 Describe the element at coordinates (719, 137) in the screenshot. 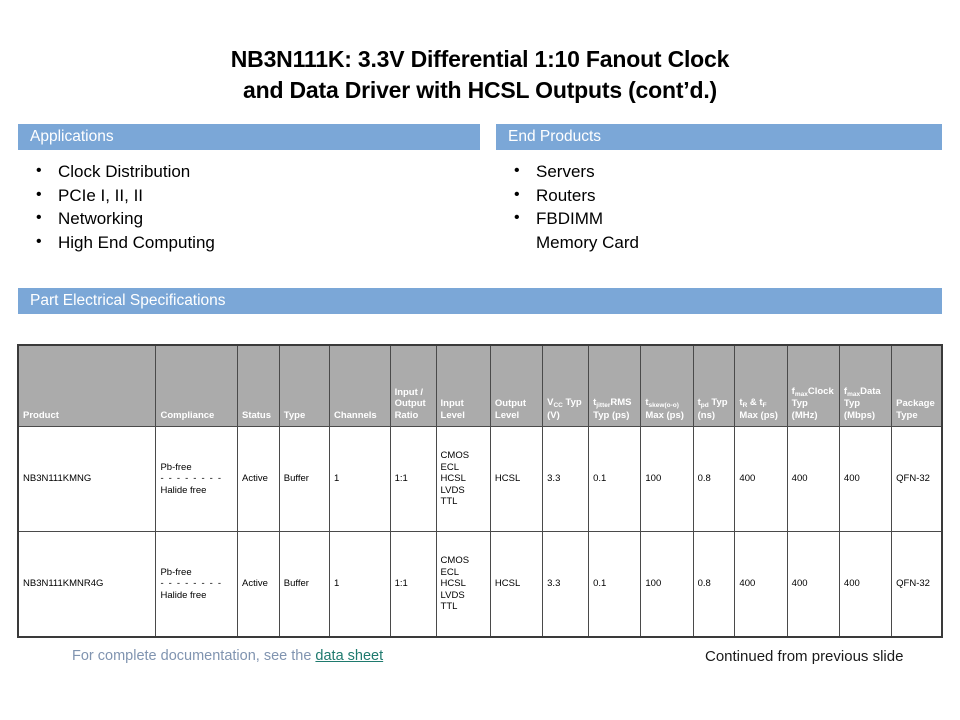

I see `end-products-section-header: End Products` at that location.